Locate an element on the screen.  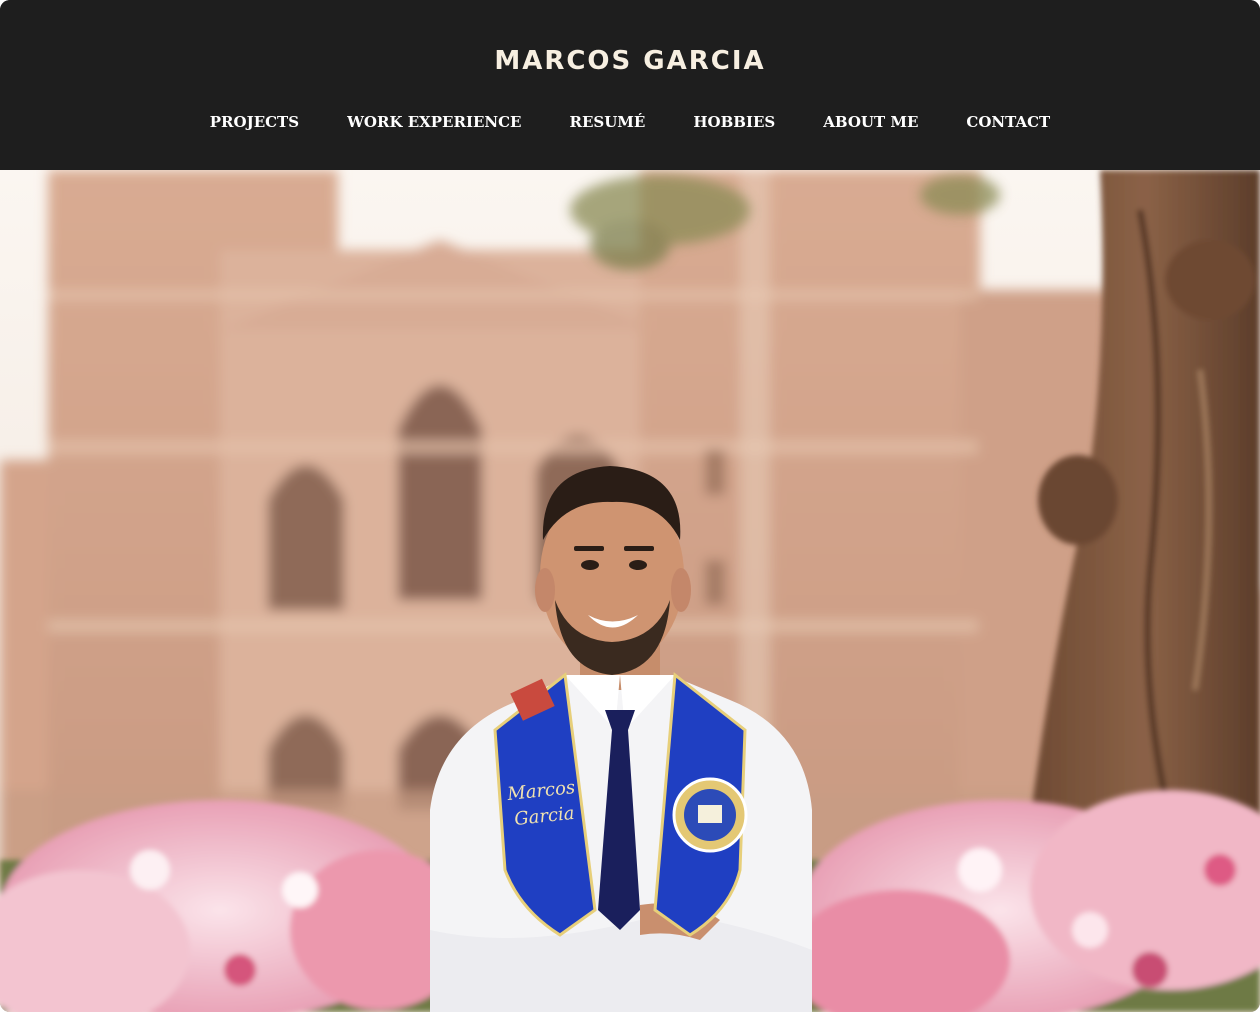
nav-link-hobbies: HOBBIES is located at coordinates (734, 122).